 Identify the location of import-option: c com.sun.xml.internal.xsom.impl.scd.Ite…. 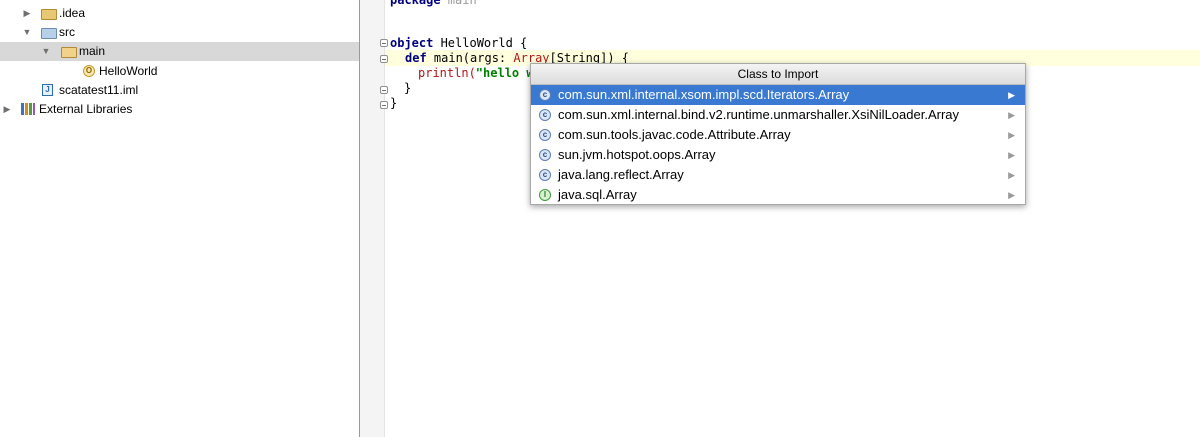
(778, 95).